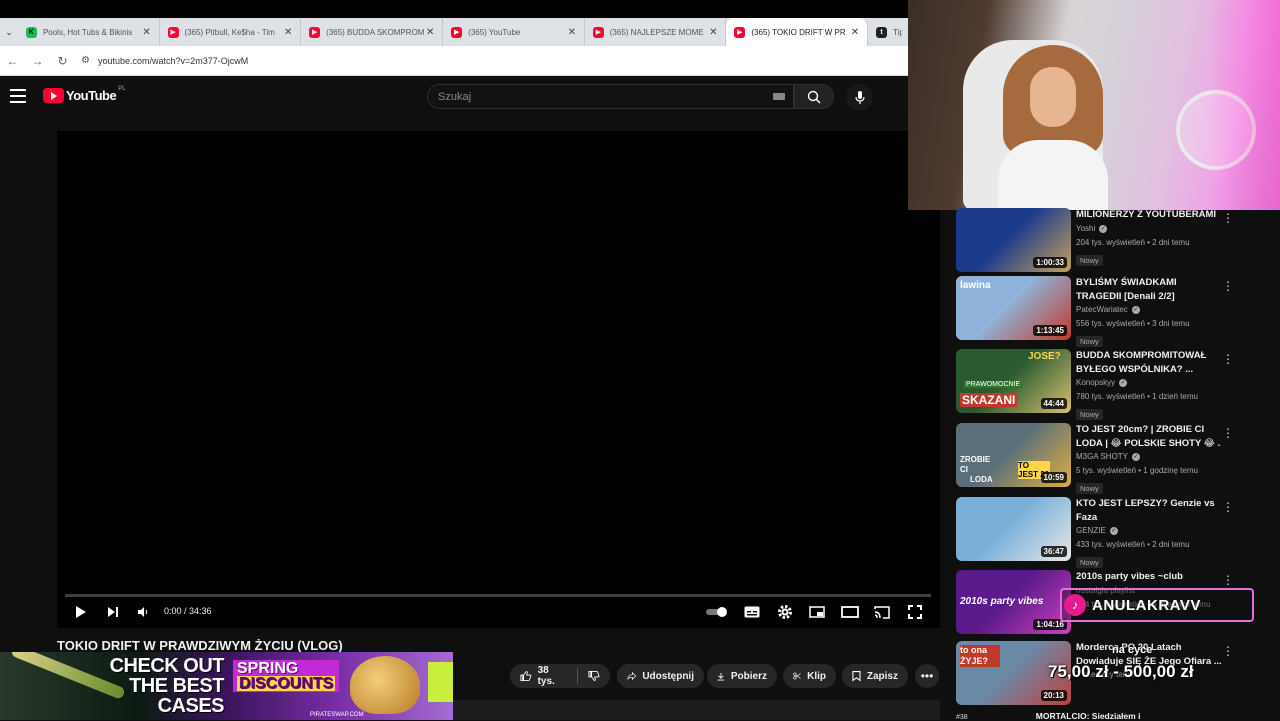  What do you see at coordinates (62, 61) in the screenshot?
I see `reload-icon: ↻` at bounding box center [62, 61].